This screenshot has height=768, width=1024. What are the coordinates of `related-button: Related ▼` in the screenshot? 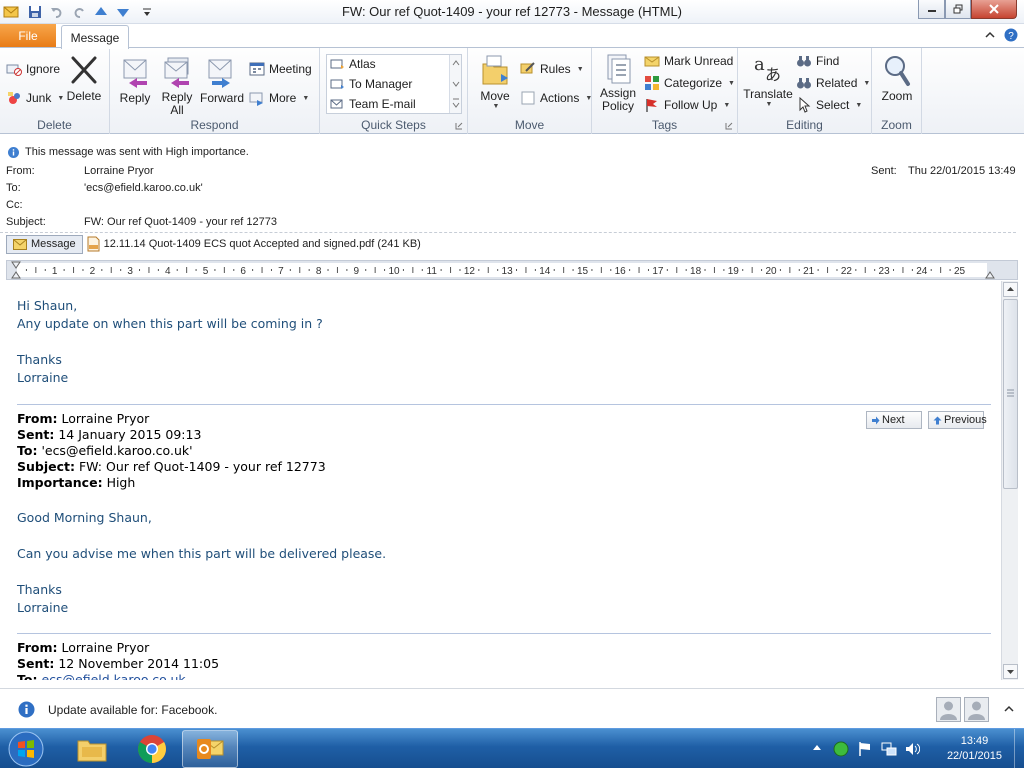 It's located at (833, 83).